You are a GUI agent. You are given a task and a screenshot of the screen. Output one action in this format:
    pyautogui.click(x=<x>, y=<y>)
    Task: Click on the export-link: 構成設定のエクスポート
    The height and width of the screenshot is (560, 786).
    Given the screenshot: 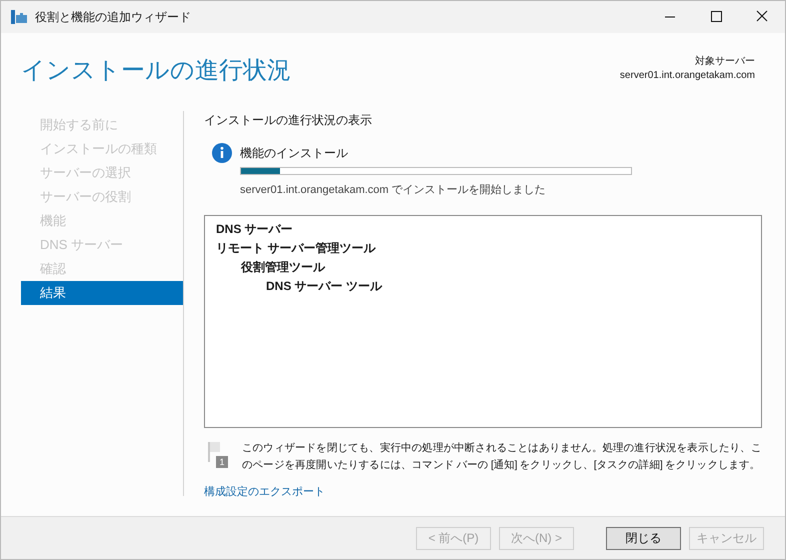 What is the action you would take?
    pyautogui.click(x=264, y=492)
    